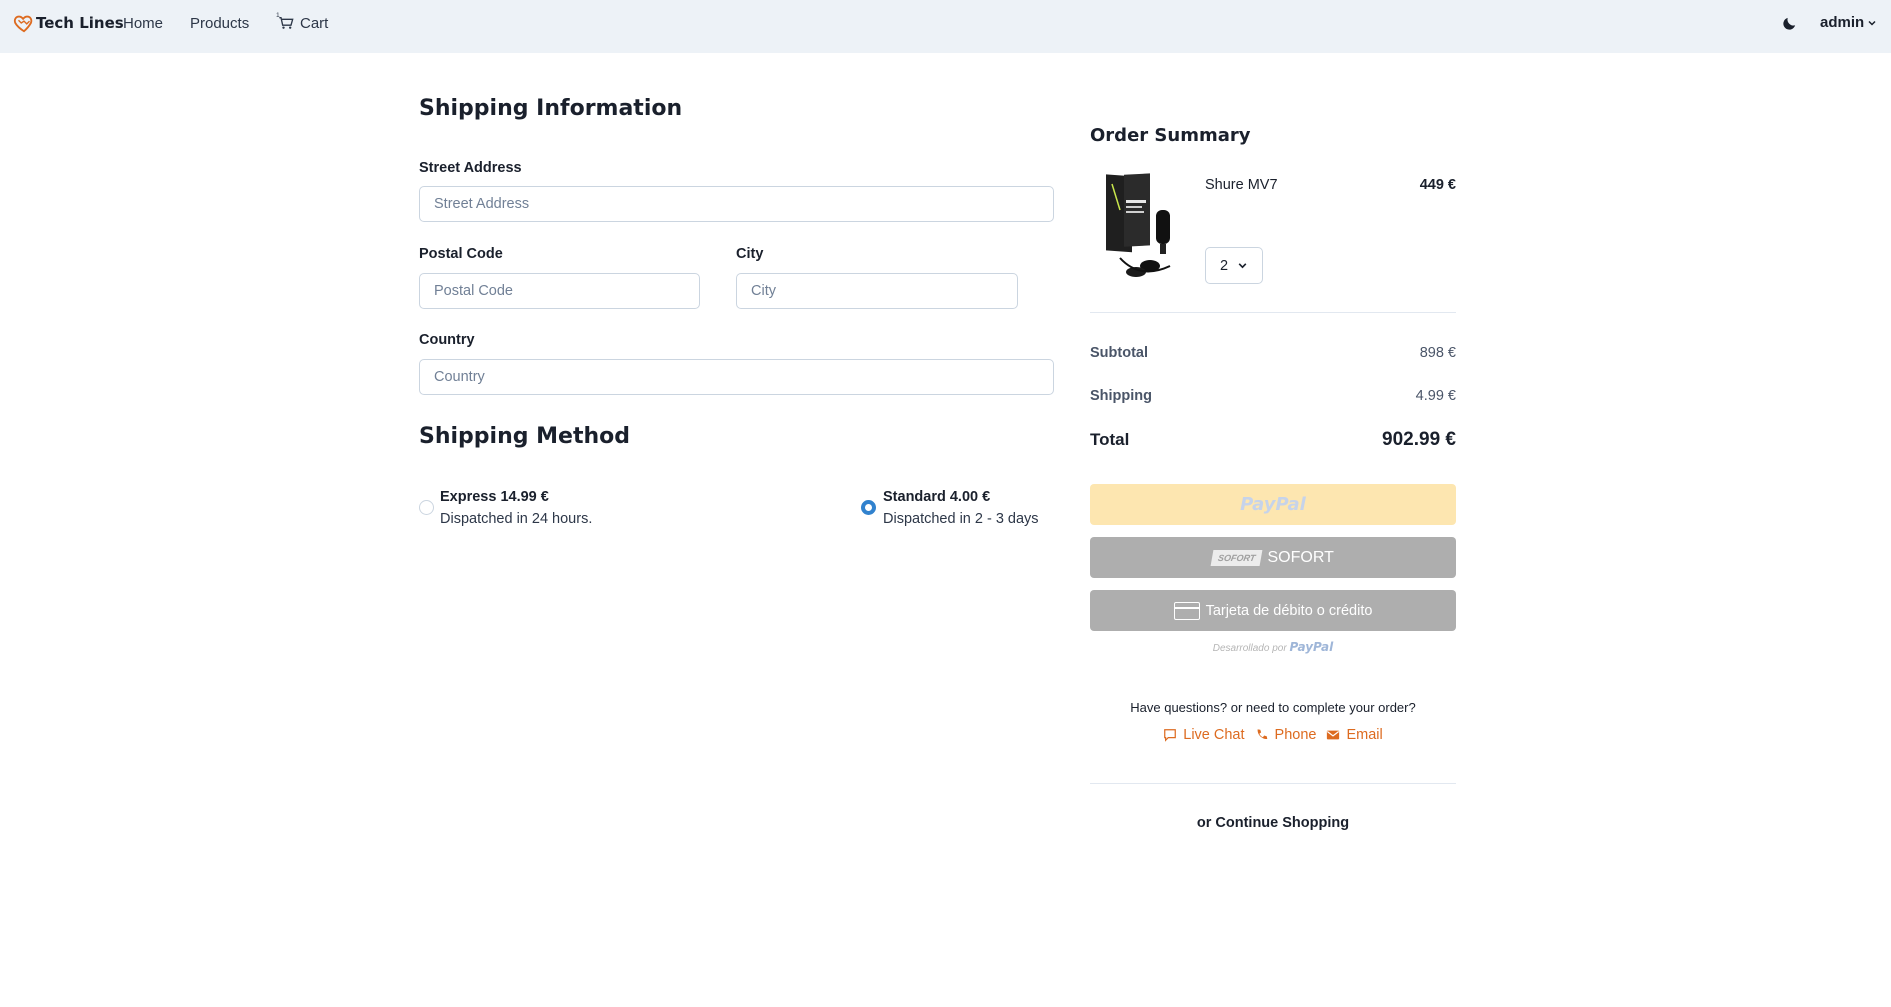 The image size is (1891, 1007). What do you see at coordinates (1300, 557) in the screenshot?
I see `sofort-label: SOFORT` at bounding box center [1300, 557].